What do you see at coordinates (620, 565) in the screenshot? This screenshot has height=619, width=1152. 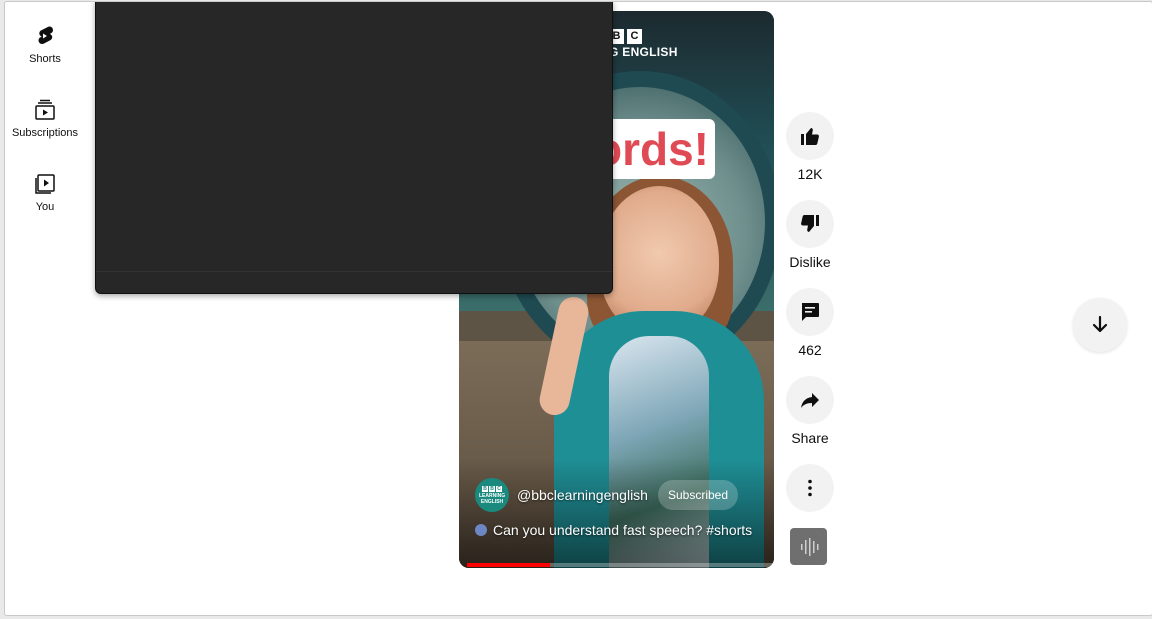 I see `video-progress-bar` at bounding box center [620, 565].